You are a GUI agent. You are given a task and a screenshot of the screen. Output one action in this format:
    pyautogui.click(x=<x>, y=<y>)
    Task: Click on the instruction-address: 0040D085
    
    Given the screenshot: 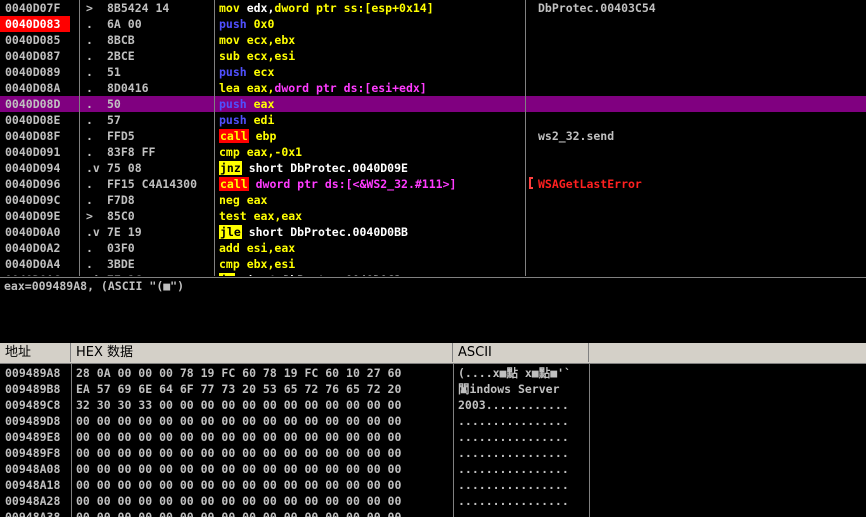 What is the action you would take?
    pyautogui.click(x=33, y=40)
    